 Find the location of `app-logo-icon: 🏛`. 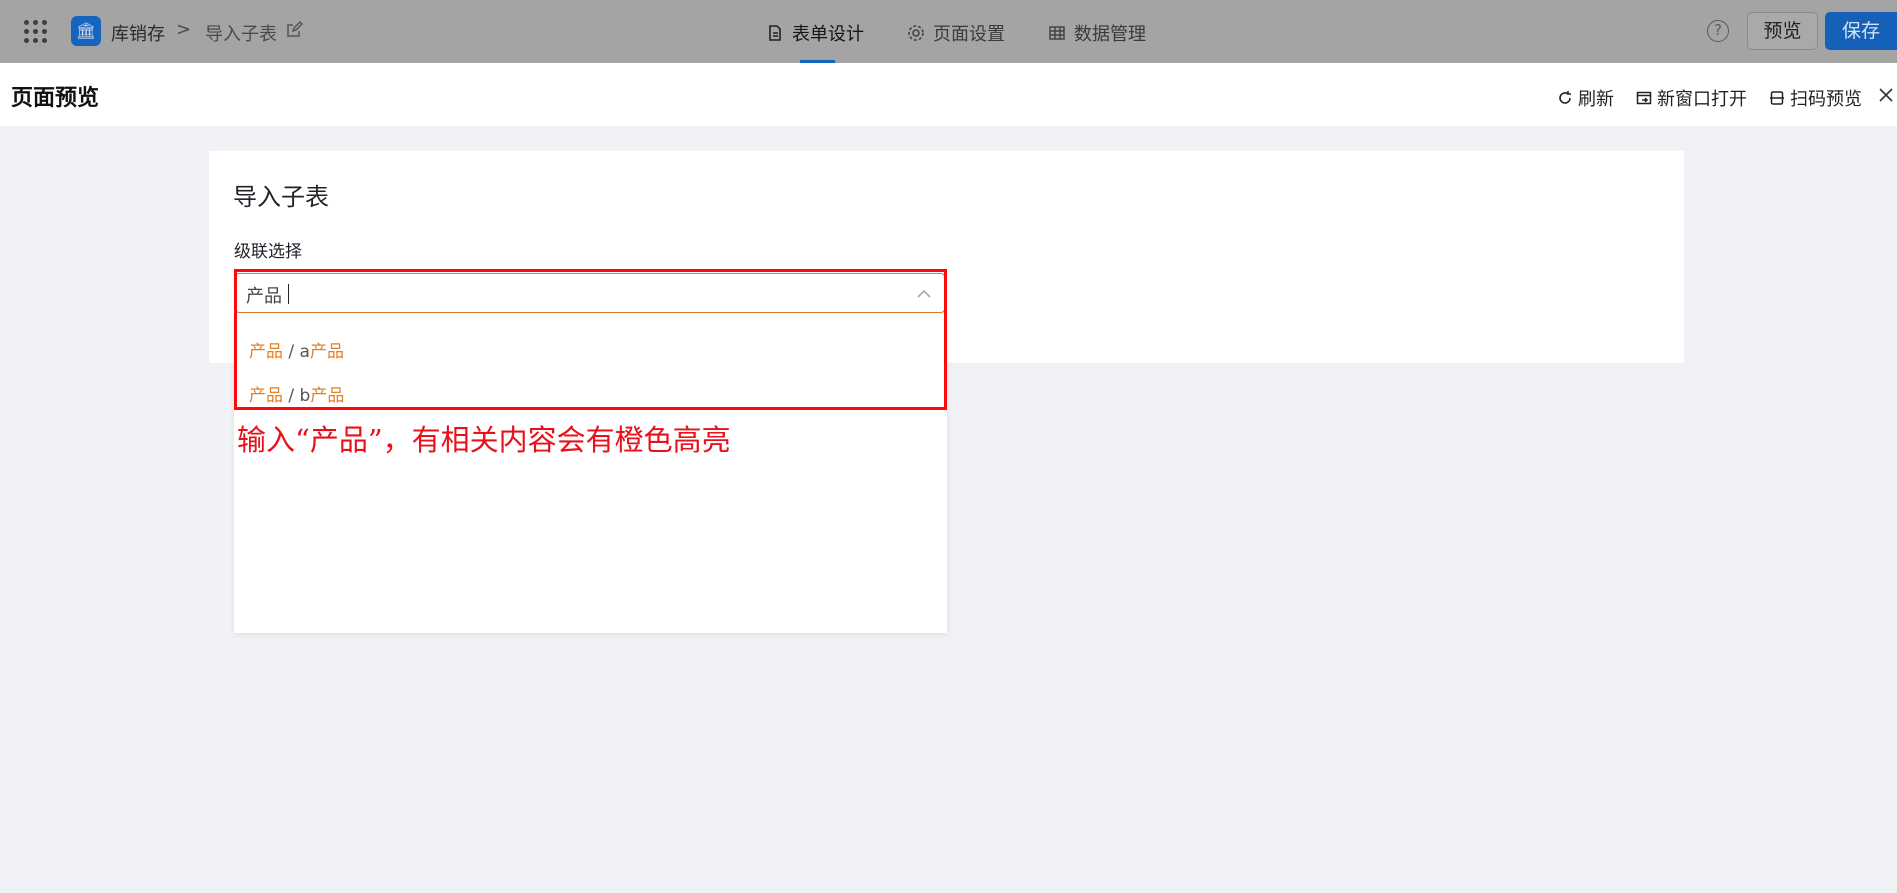

app-logo-icon: 🏛 is located at coordinates (86, 31).